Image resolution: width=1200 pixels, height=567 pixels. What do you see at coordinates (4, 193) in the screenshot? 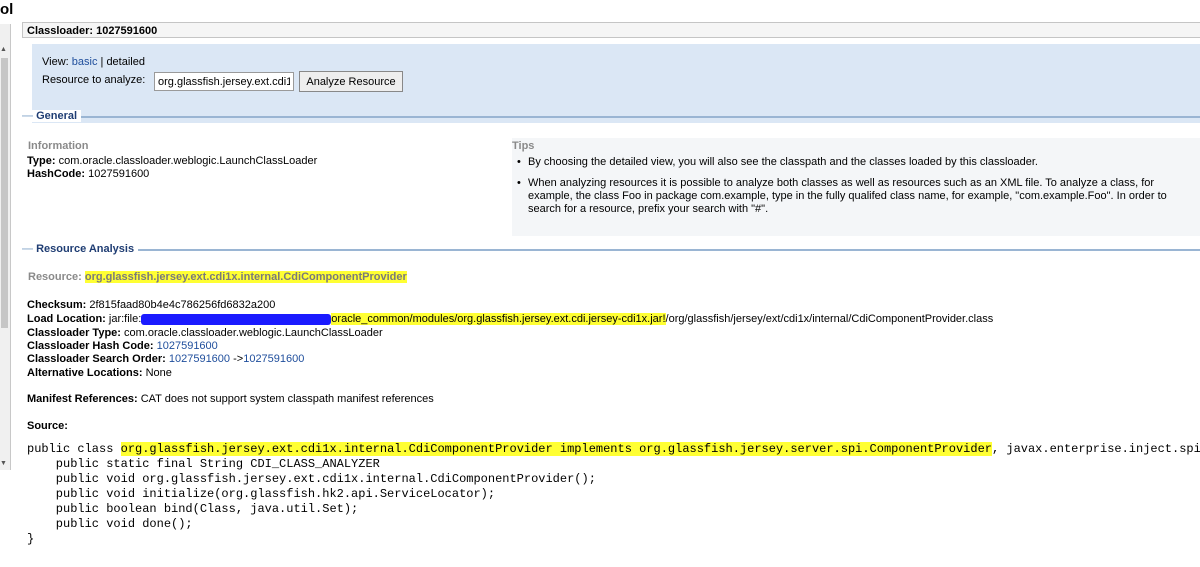
I see `scrollbar-thumb` at bounding box center [4, 193].